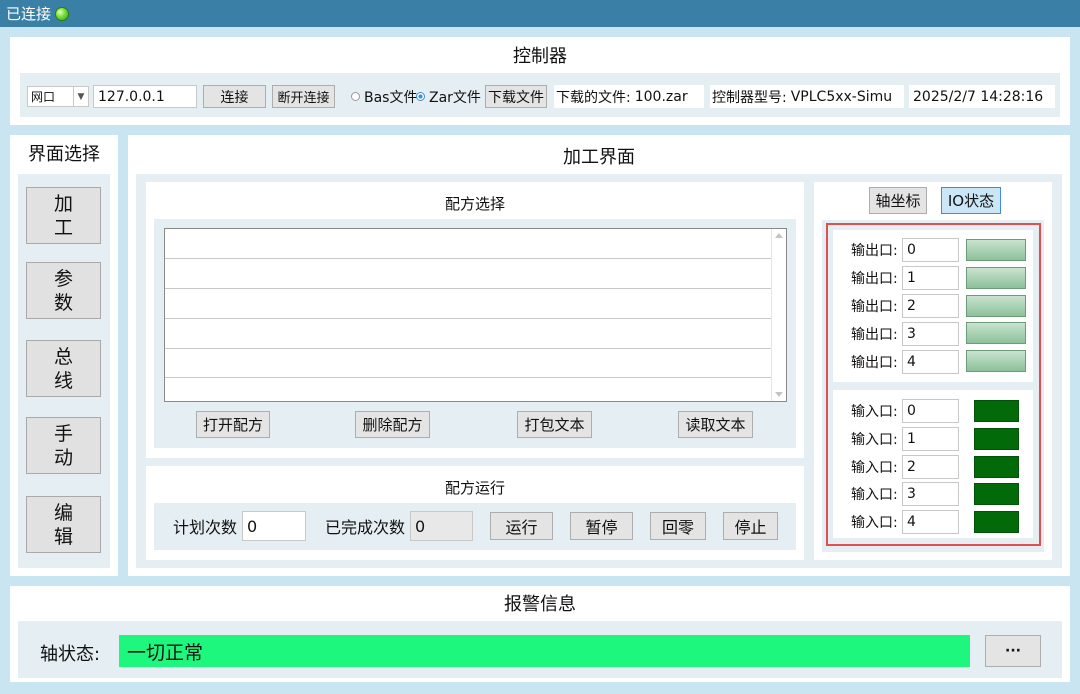 The height and width of the screenshot is (694, 1080). What do you see at coordinates (64, 154) in the screenshot?
I see `sidebar-title: 界面选择` at bounding box center [64, 154].